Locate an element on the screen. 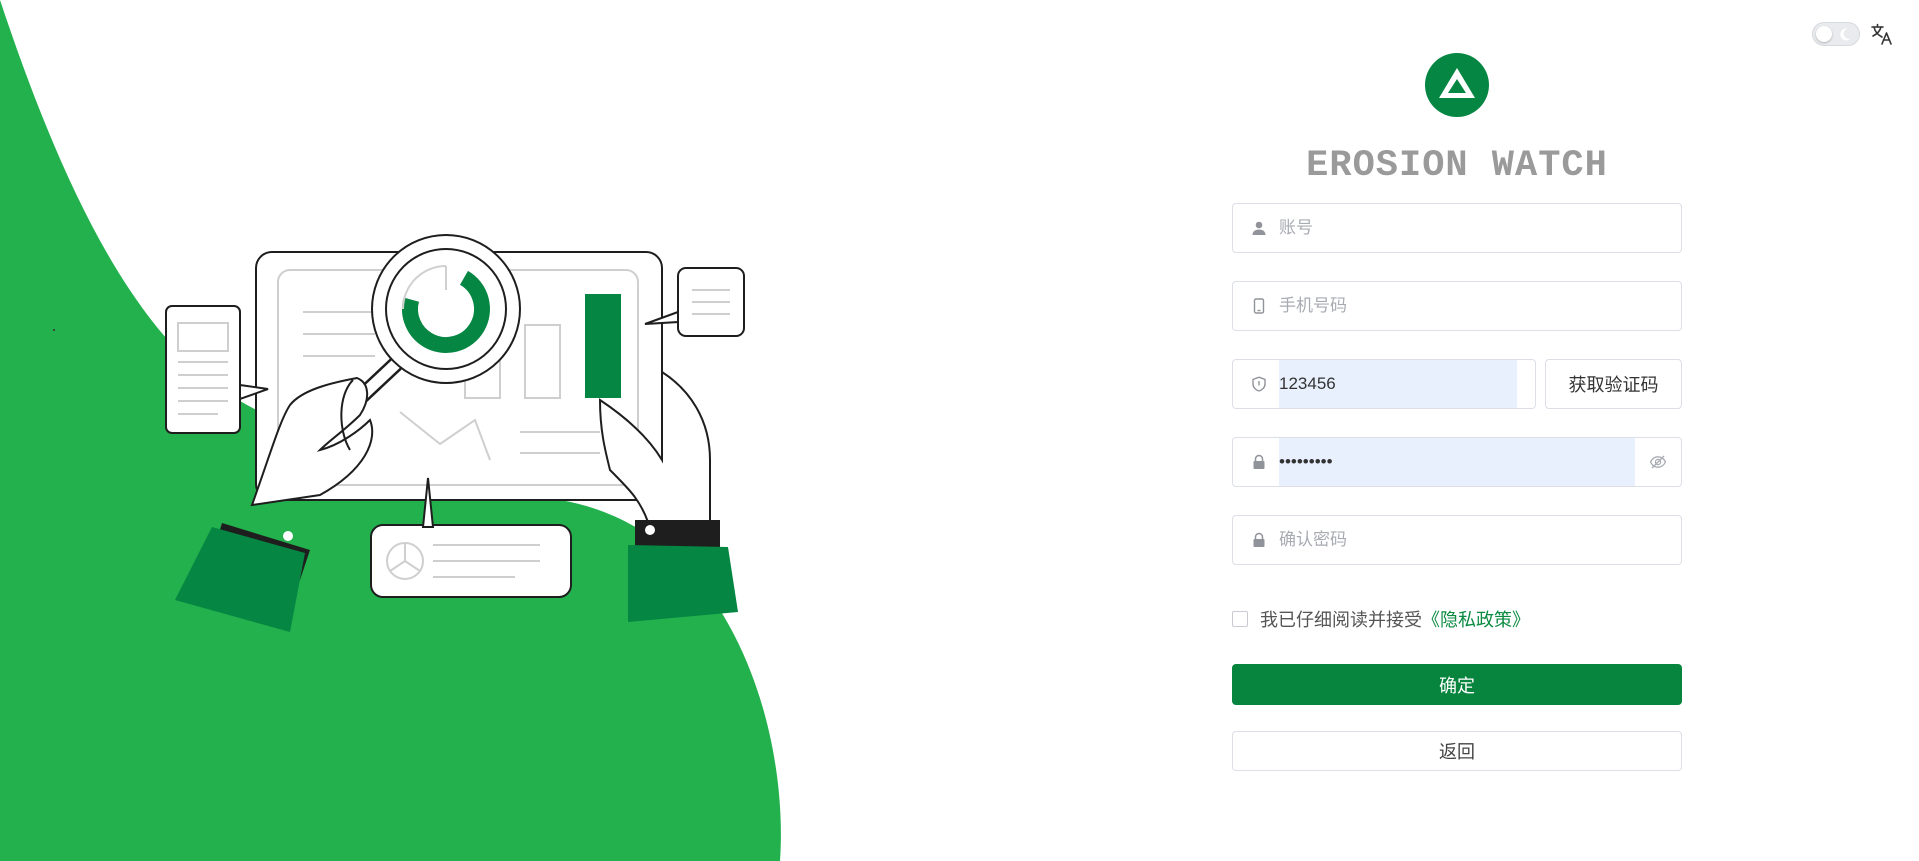 Image resolution: width=1919 pixels, height=861 pixels. toggle-knob is located at coordinates (1824, 34).